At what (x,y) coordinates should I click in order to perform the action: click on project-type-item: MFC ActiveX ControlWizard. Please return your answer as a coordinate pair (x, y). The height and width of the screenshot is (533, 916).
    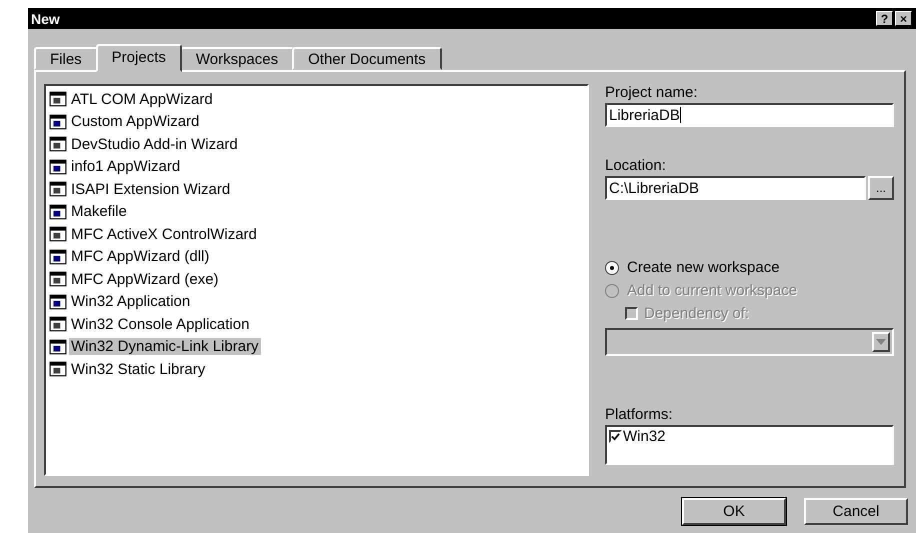
    Looking at the image, I should click on (164, 234).